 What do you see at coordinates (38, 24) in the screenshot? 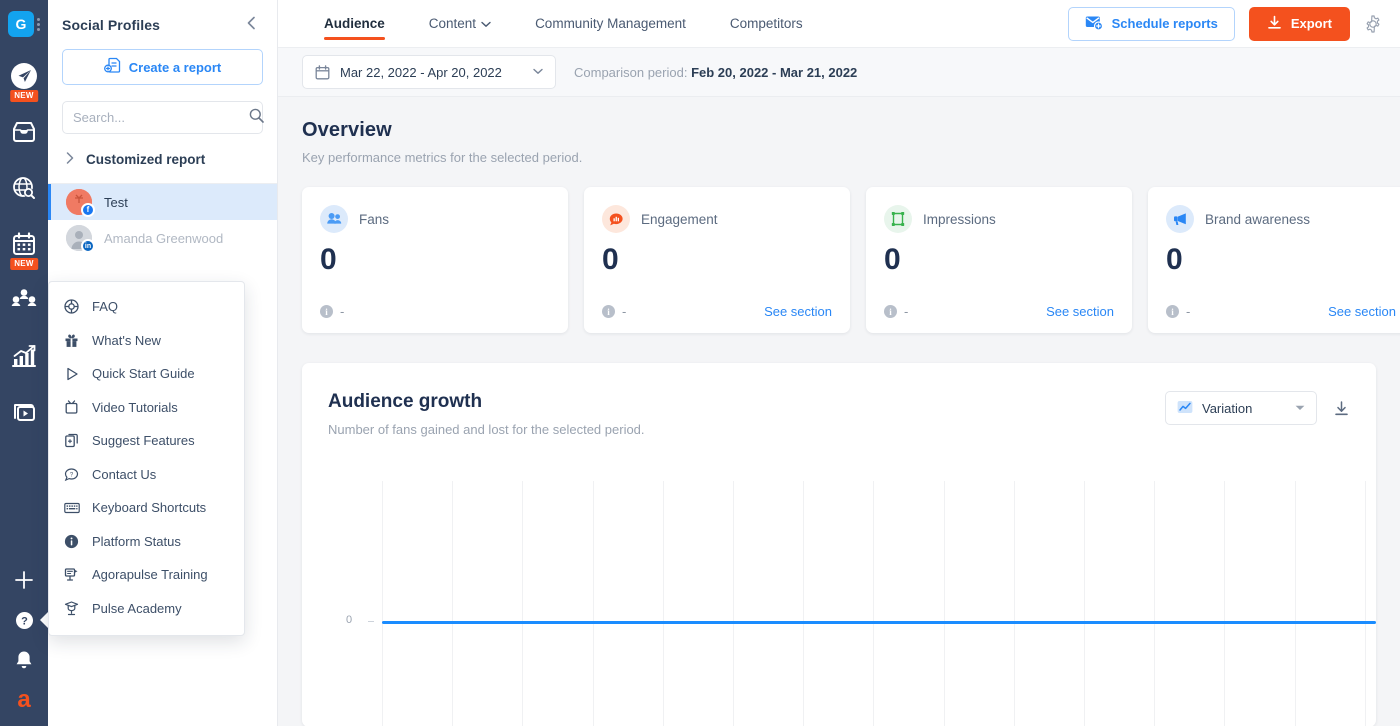
I see `rail-menu-icon` at bounding box center [38, 24].